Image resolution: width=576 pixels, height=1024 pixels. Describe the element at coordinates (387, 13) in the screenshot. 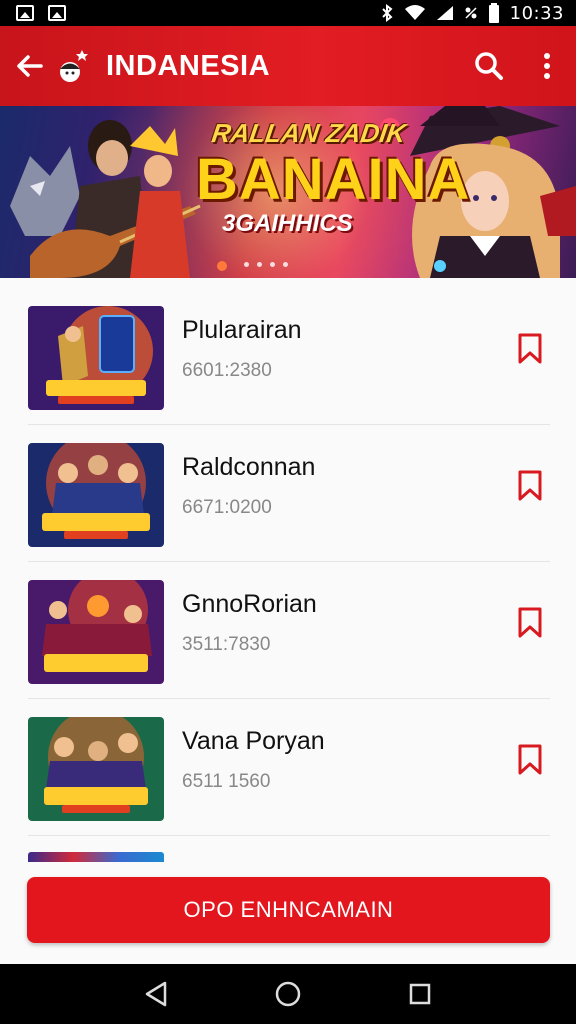

I see `bluetooth-icon` at that location.